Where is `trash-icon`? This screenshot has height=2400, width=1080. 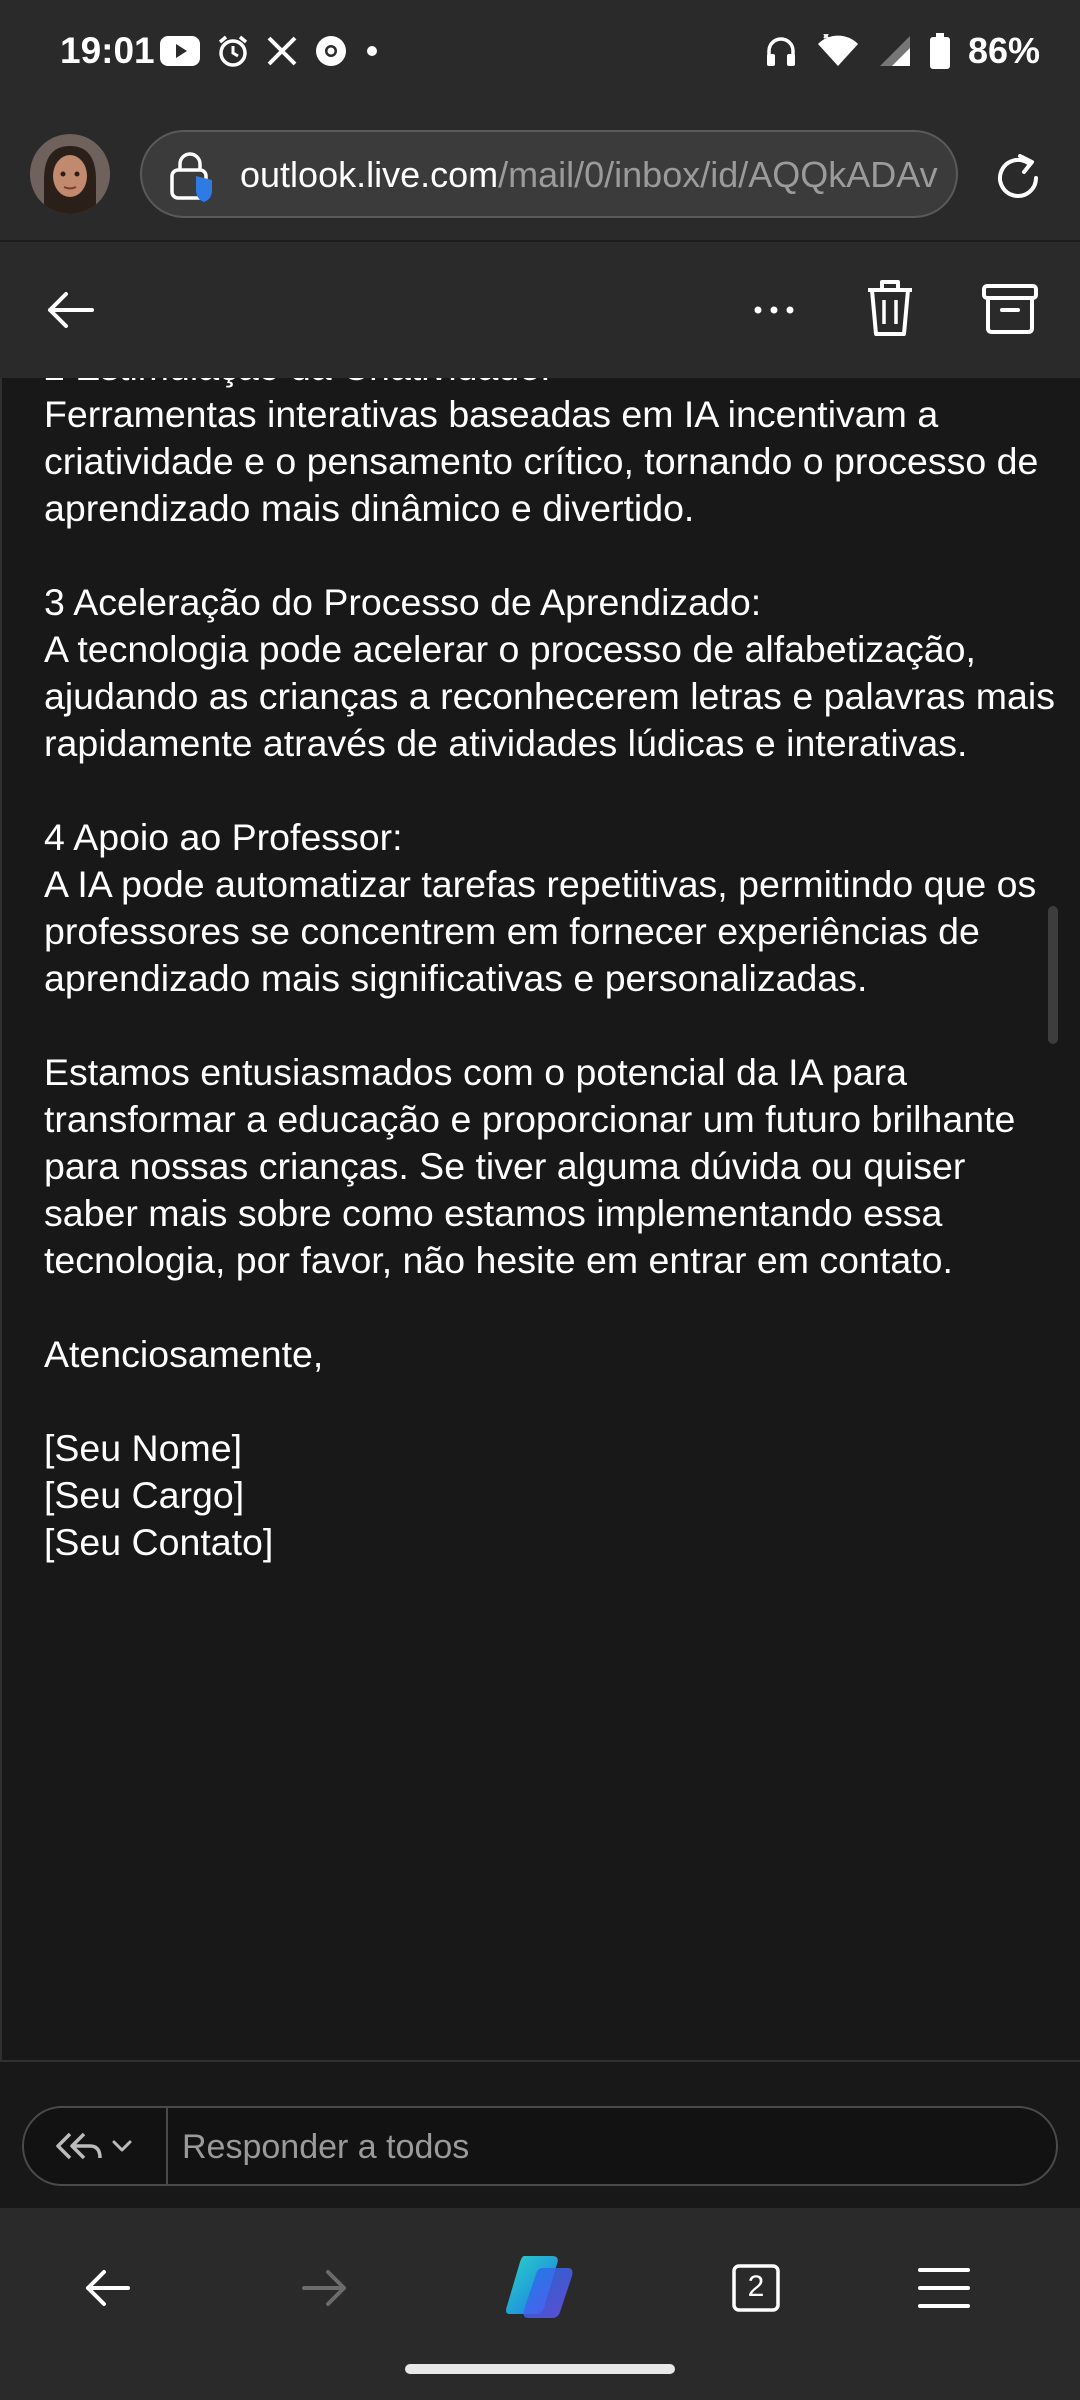 trash-icon is located at coordinates (890, 308).